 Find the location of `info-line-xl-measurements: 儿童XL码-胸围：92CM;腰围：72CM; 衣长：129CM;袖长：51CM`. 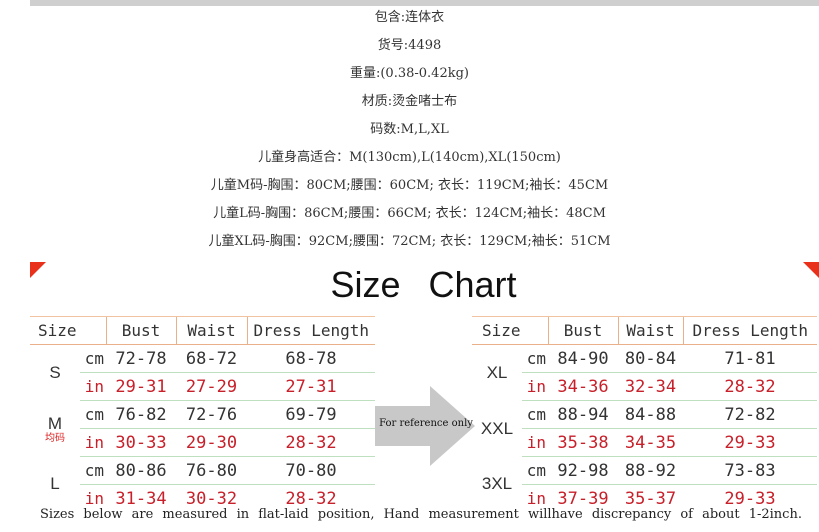

info-line-xl-measurements: 儿童XL码-胸围：92CM;腰围：72CM; 衣长：129CM;袖长：51CM is located at coordinates (409, 241).